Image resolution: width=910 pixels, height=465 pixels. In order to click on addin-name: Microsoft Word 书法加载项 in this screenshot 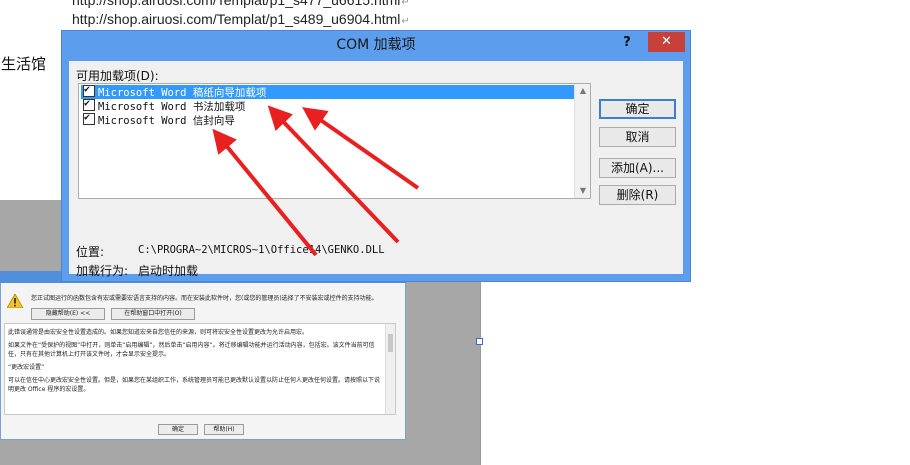, I will do `click(172, 107)`.